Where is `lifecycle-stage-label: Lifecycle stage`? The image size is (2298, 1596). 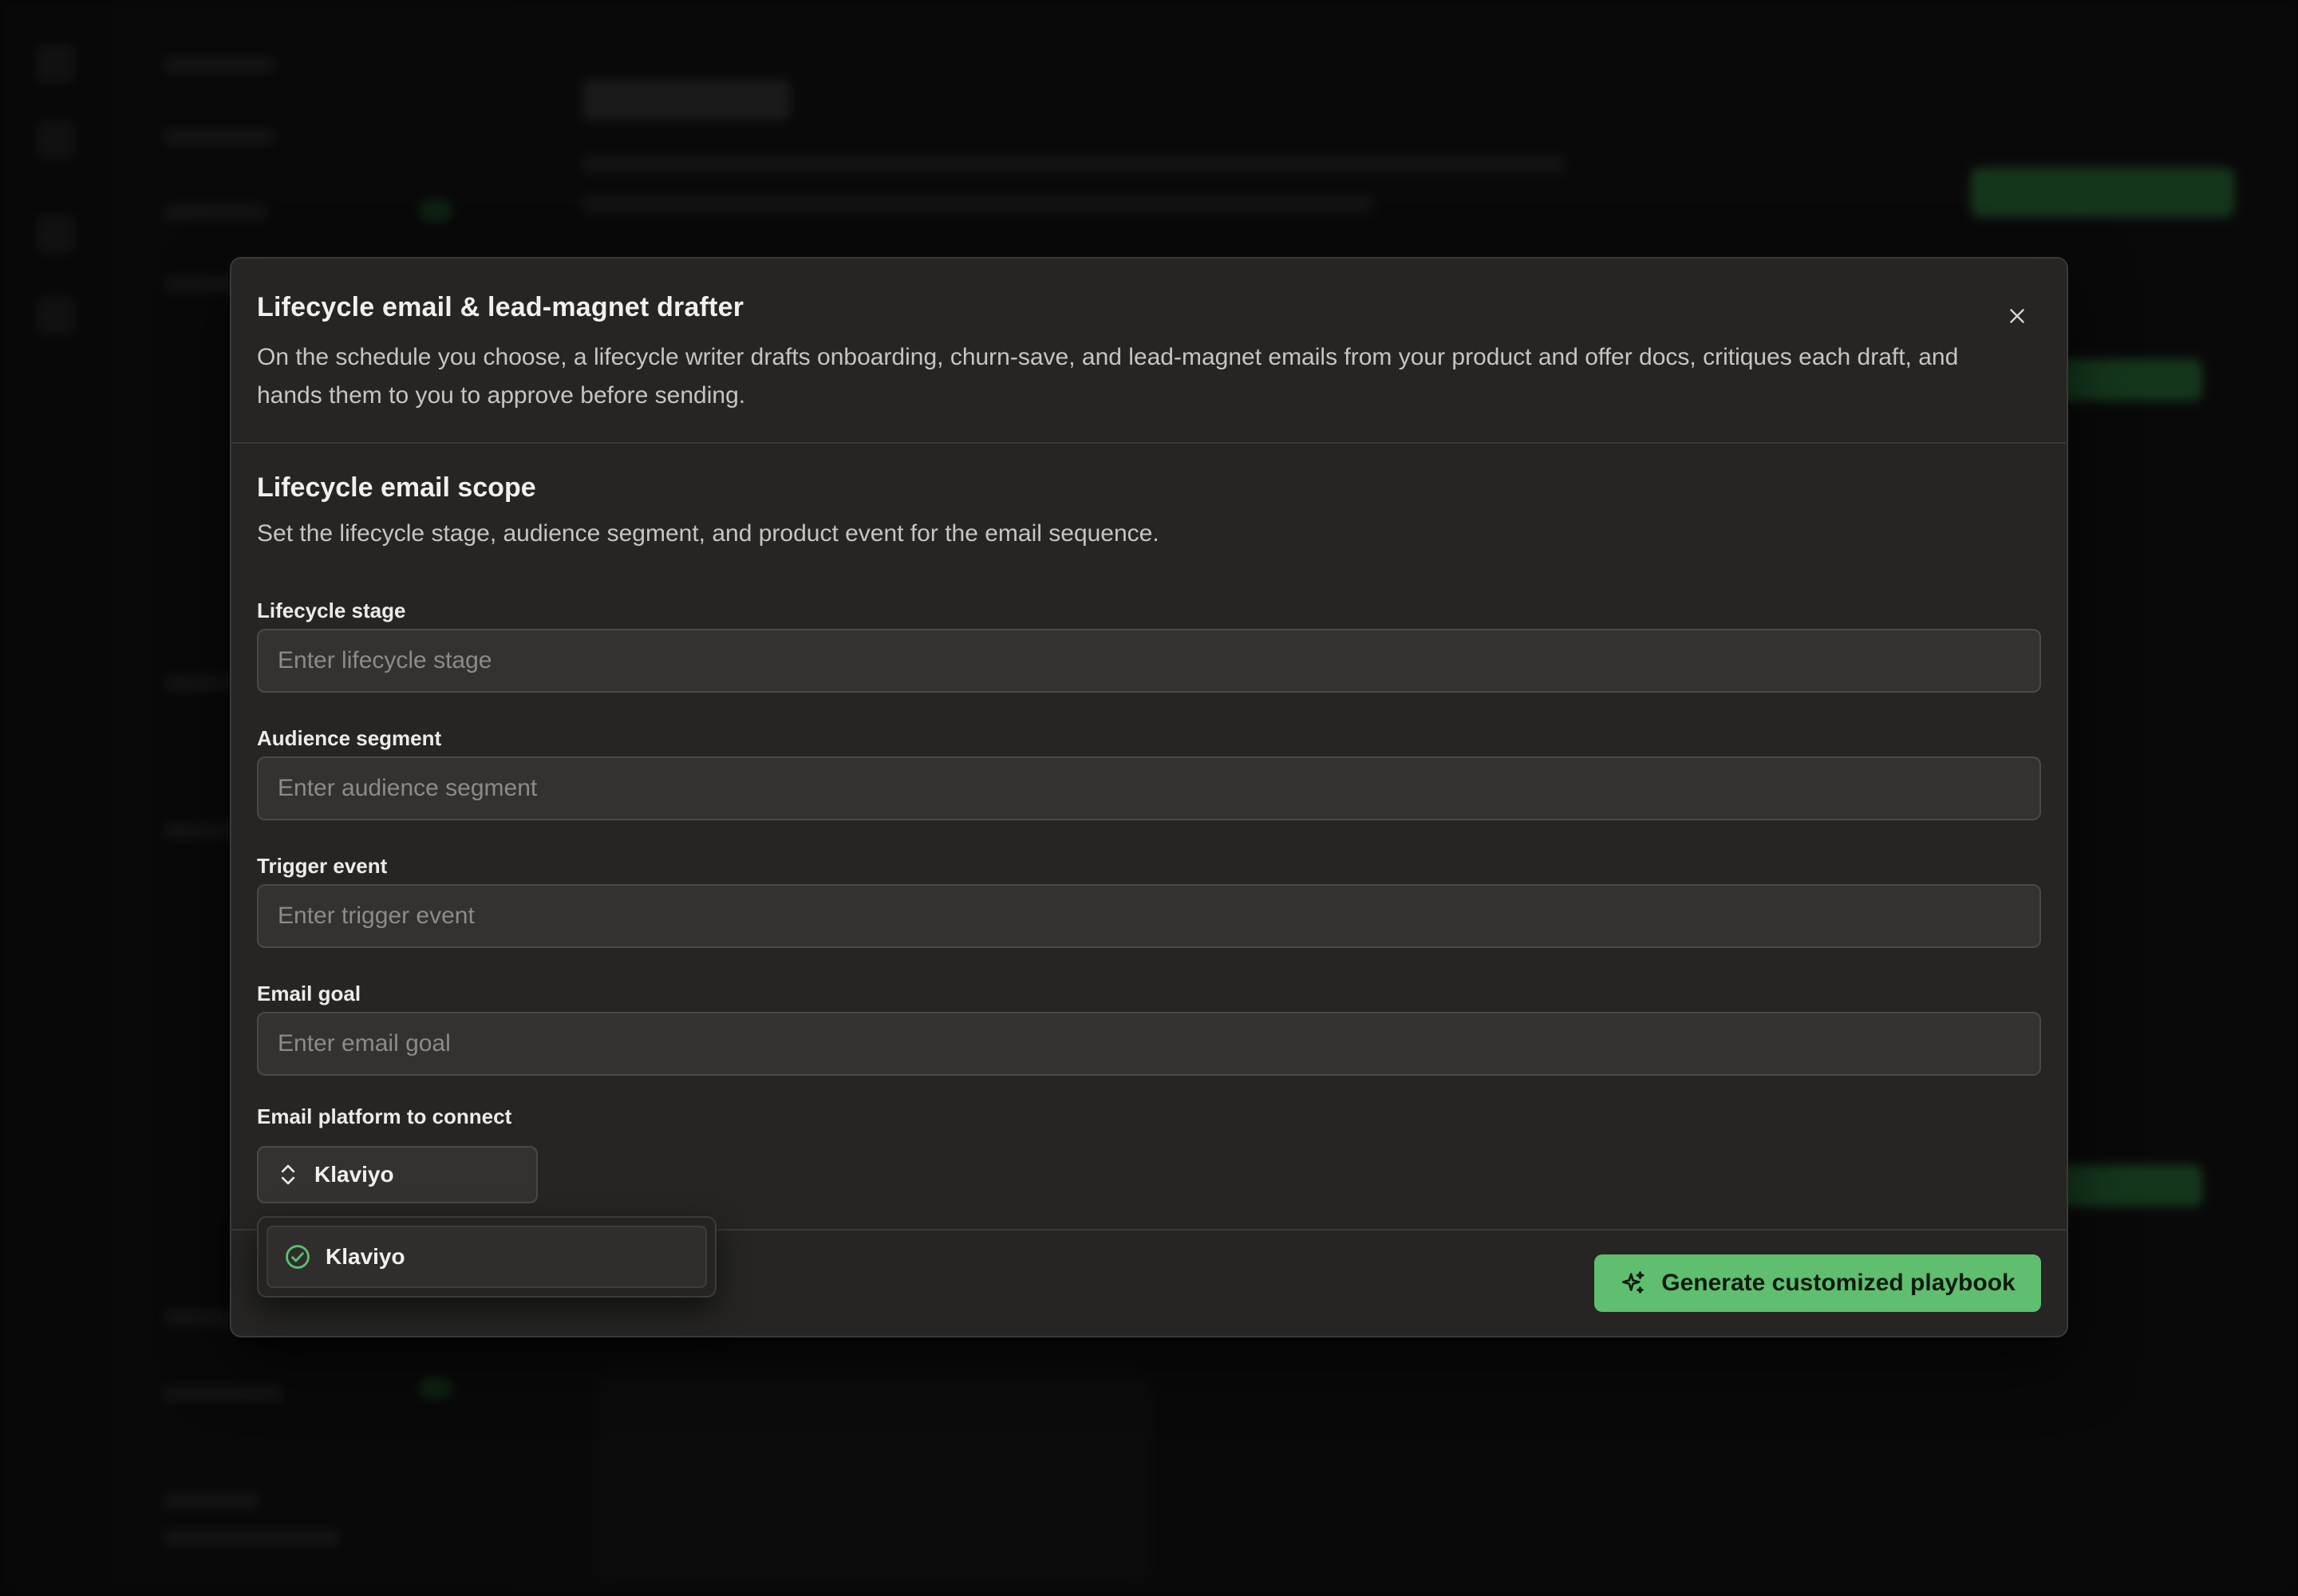
lifecycle-stage-label: Lifecycle stage is located at coordinates (332, 610).